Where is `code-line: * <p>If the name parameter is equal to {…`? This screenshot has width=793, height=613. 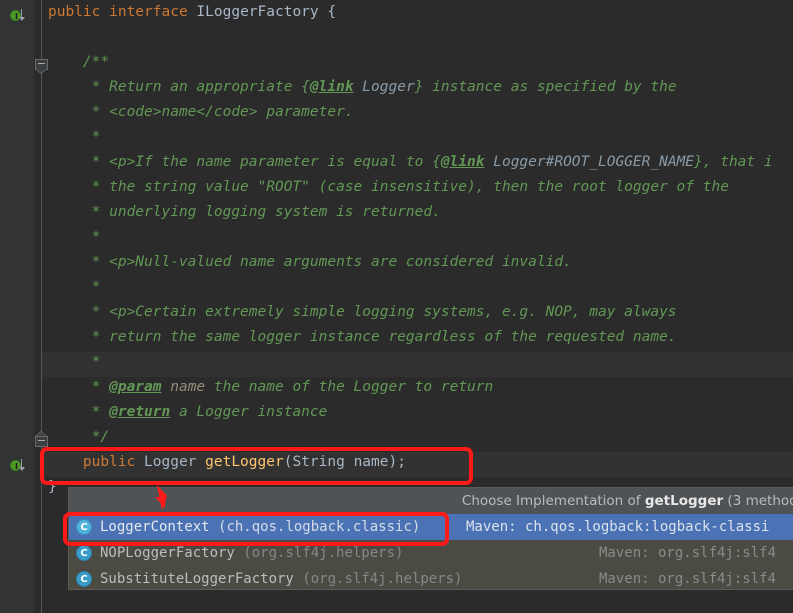
code-line: * <p>If the name parameter is equal to {… is located at coordinates (420, 162).